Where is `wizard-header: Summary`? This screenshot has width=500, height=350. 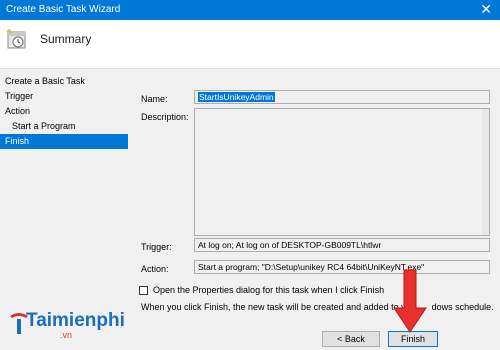
wizard-header: Summary is located at coordinates (250, 44).